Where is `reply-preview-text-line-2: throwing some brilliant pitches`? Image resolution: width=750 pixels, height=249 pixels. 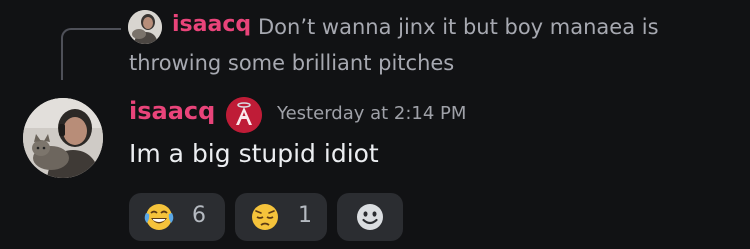
reply-preview-text-line-2: throwing some brilliant pitches is located at coordinates (291, 63).